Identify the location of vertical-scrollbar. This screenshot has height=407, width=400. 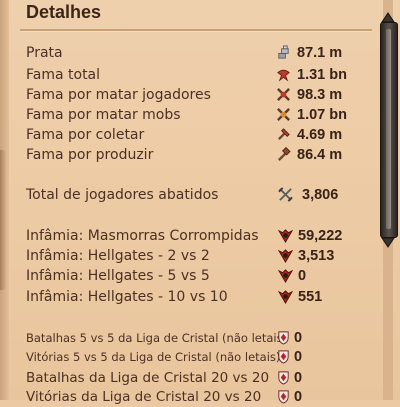
(388, 200).